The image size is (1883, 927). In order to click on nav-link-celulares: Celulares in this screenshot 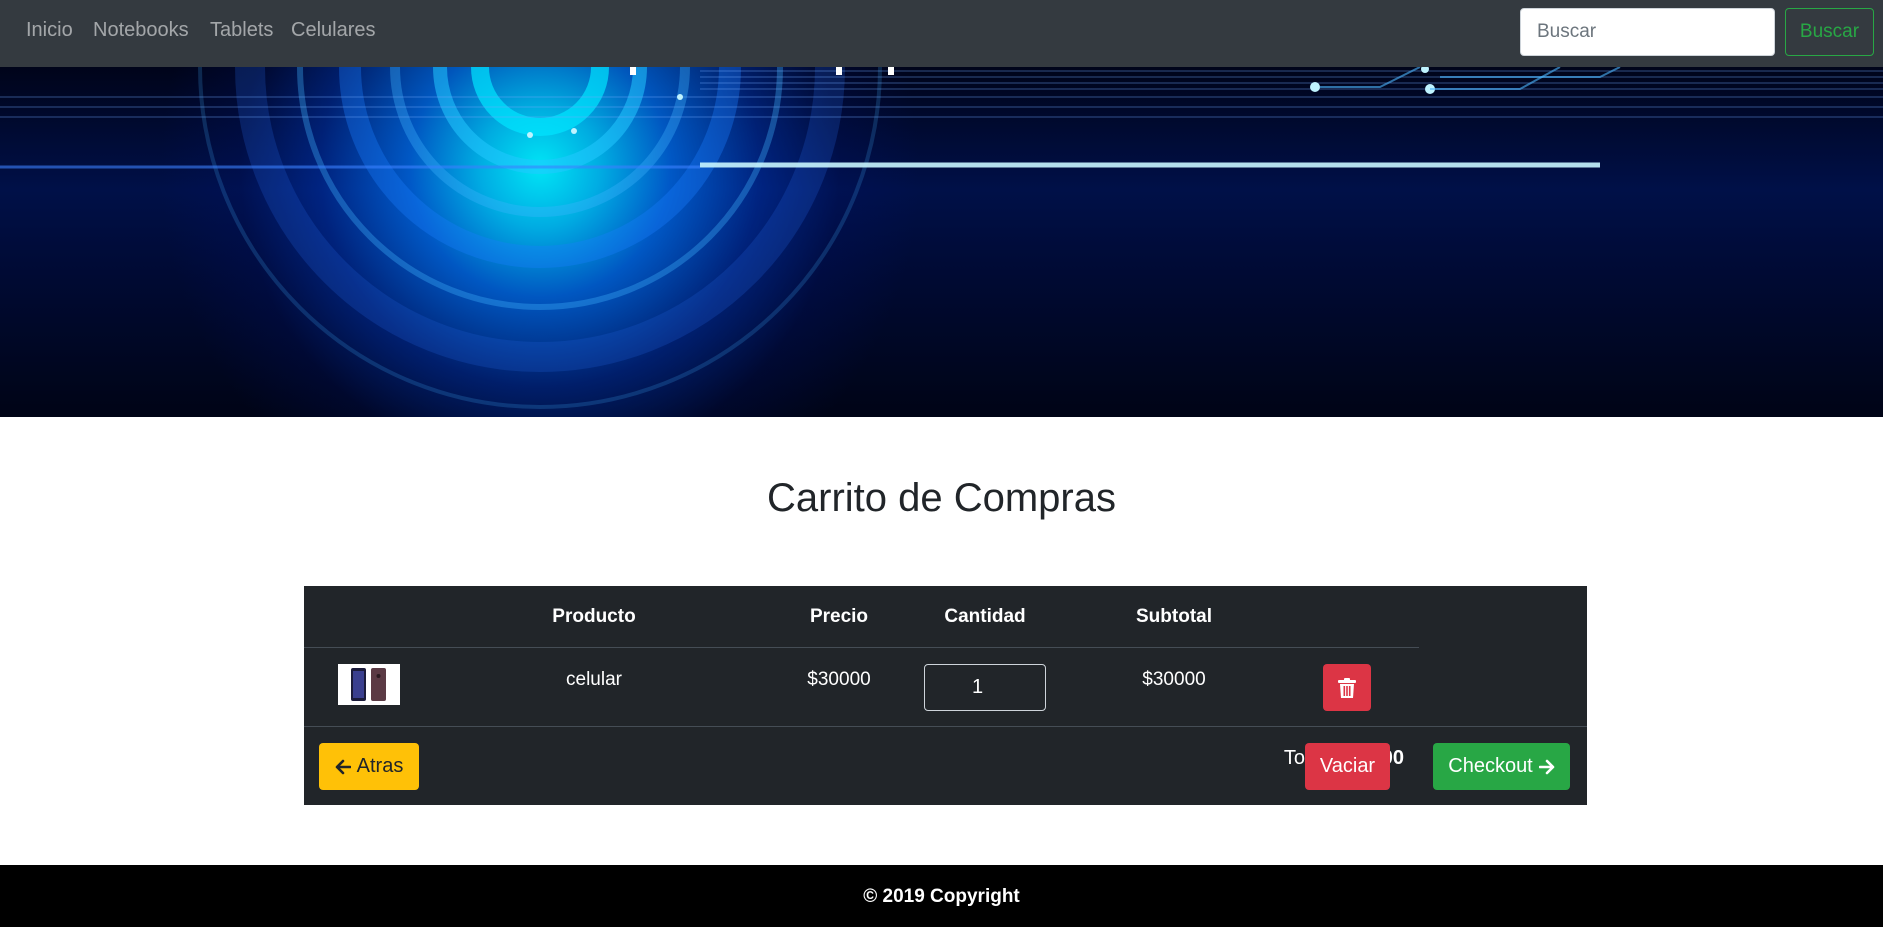, I will do `click(333, 30)`.